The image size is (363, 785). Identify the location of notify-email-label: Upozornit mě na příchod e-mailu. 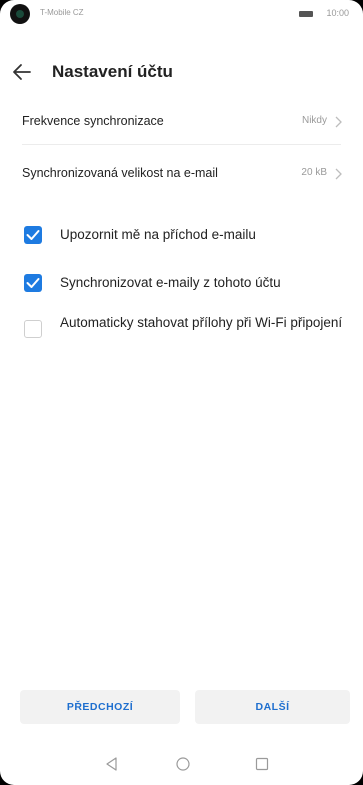
(158, 234).